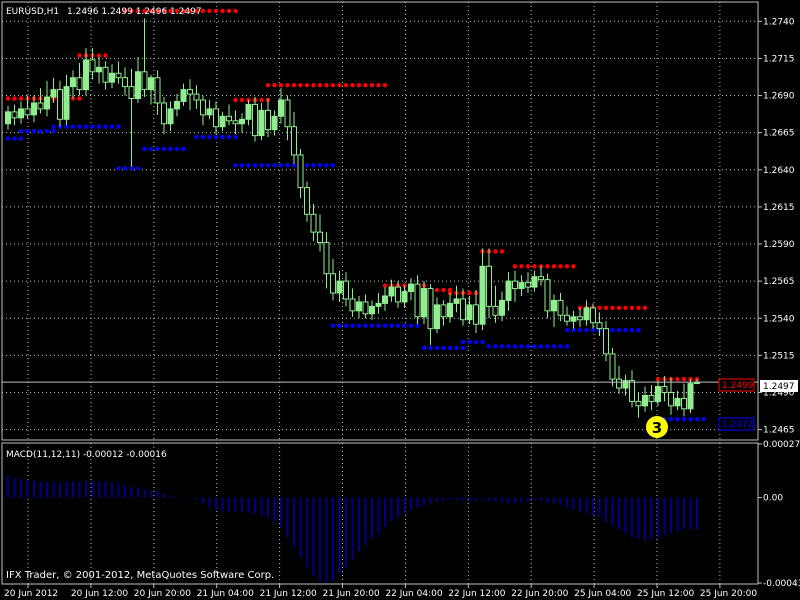  I want to click on time-tick-label: 20 Jun 2012, so click(31, 594).